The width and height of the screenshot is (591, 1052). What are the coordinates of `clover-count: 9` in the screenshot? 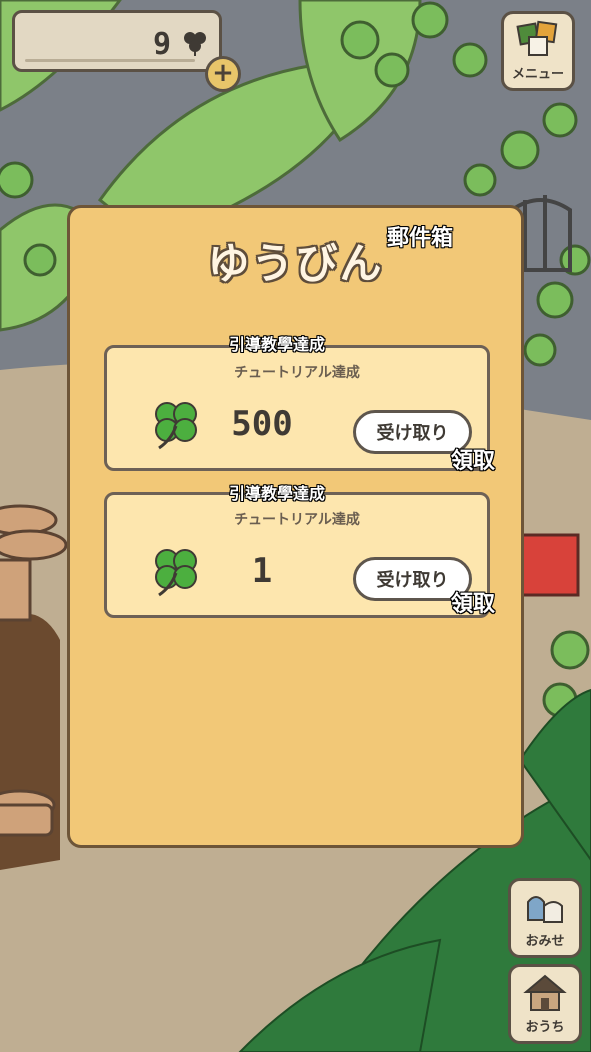 It's located at (161, 44).